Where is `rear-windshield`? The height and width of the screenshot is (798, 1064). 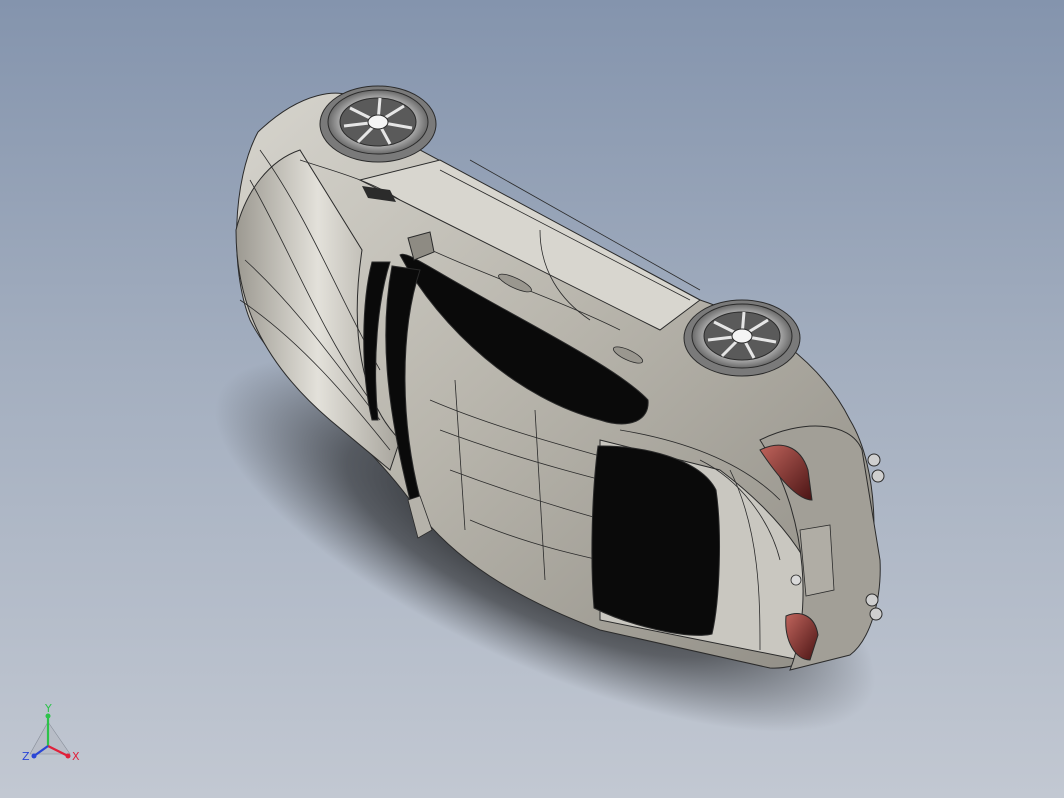 rear-windshield is located at coordinates (655, 540).